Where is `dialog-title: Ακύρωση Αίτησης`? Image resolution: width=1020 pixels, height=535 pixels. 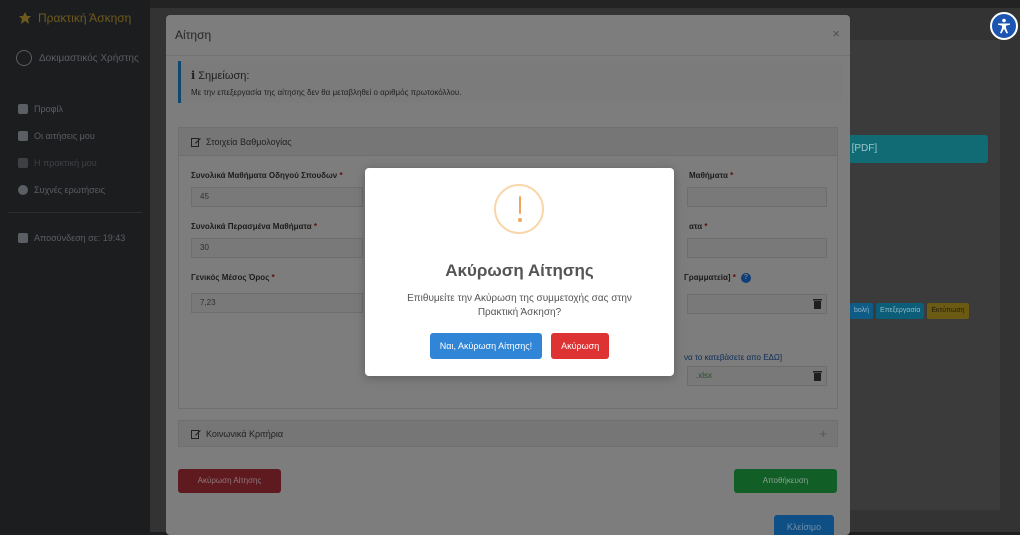
dialog-title: Ακύρωση Αίτησης is located at coordinates (519, 270).